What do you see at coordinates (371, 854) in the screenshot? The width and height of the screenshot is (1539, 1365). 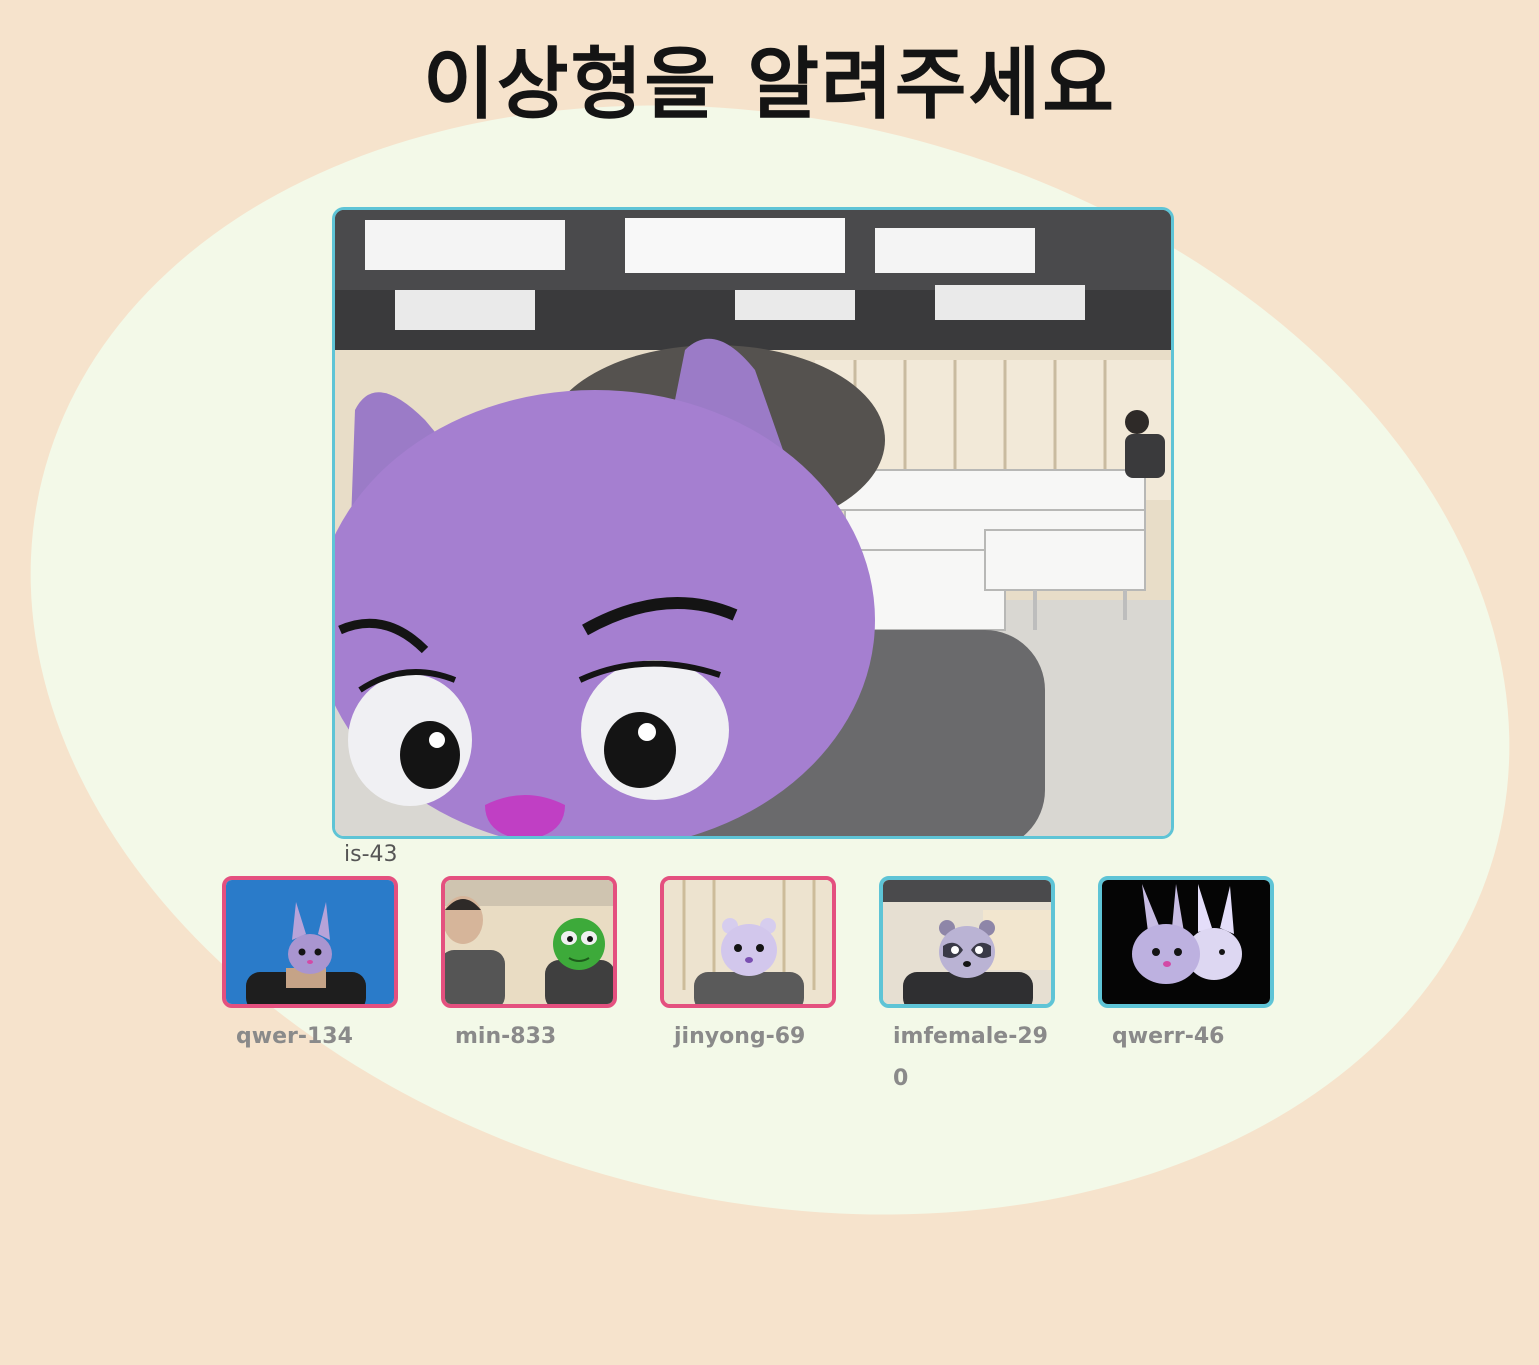 I see `main-video-username: is-43` at bounding box center [371, 854].